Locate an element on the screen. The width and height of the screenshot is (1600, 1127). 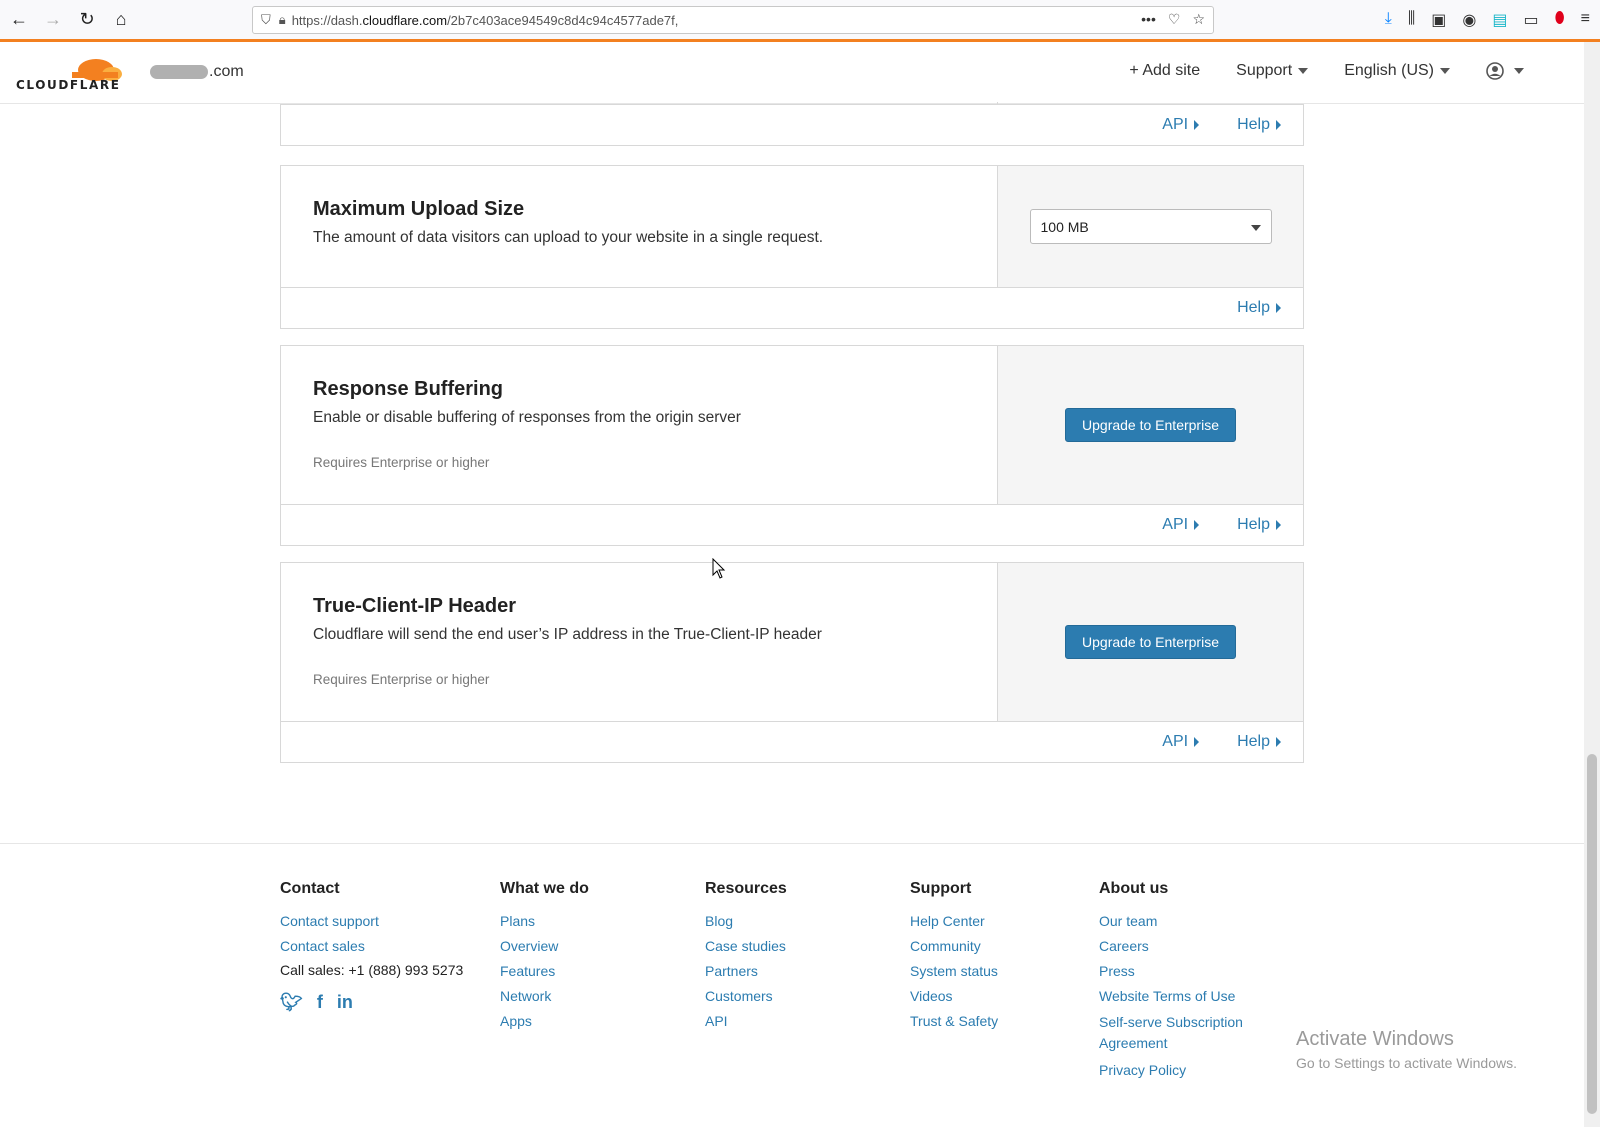
mouse-cursor-icon is located at coordinates (719, 568).